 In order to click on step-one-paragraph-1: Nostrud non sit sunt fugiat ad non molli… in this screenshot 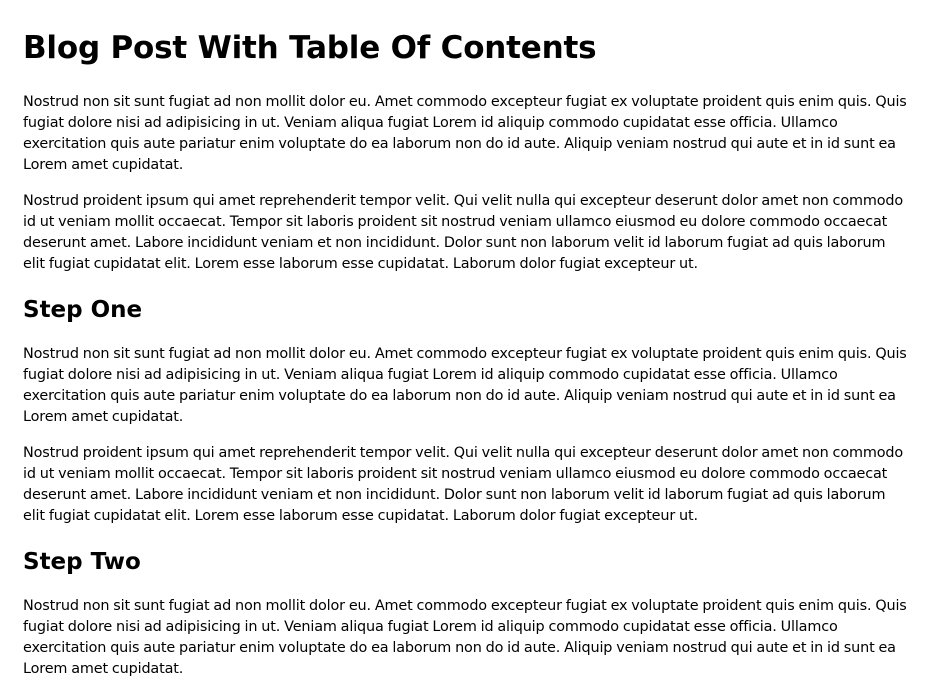, I will do `click(465, 385)`.